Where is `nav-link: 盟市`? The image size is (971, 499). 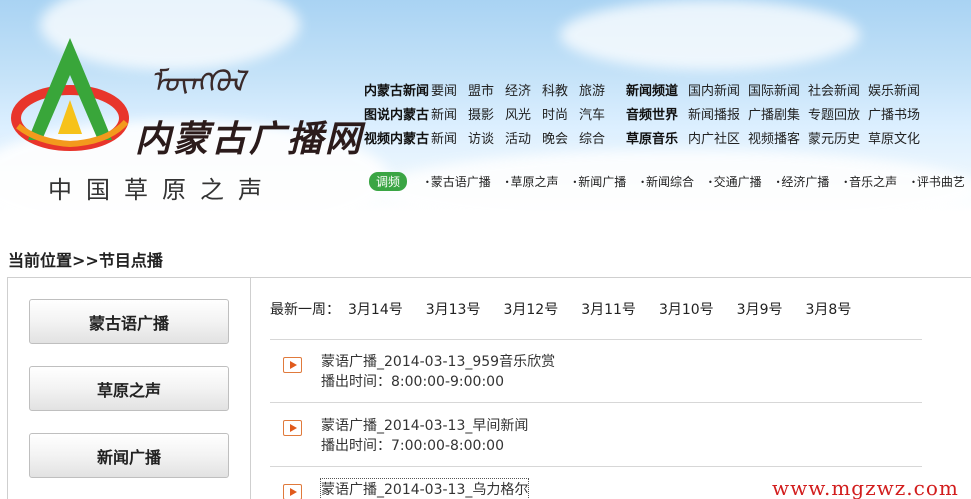 nav-link: 盟市 is located at coordinates (486, 89).